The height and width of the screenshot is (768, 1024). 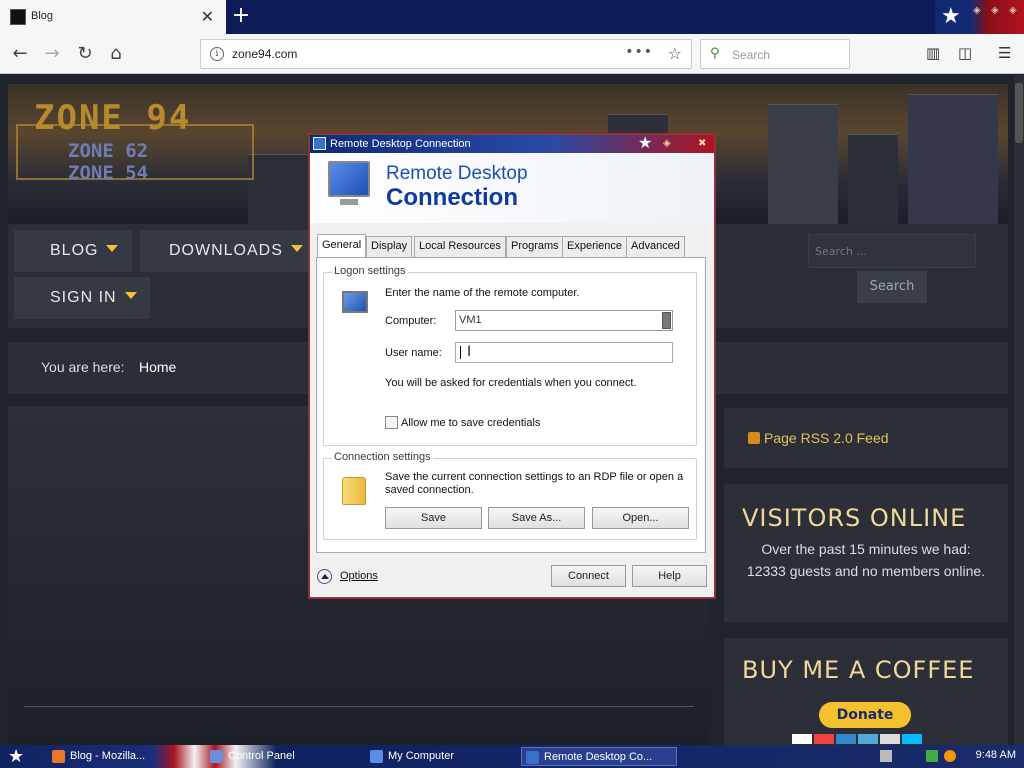 I want to click on rss-link: Page RSS 2.0 Feed, so click(x=826, y=438).